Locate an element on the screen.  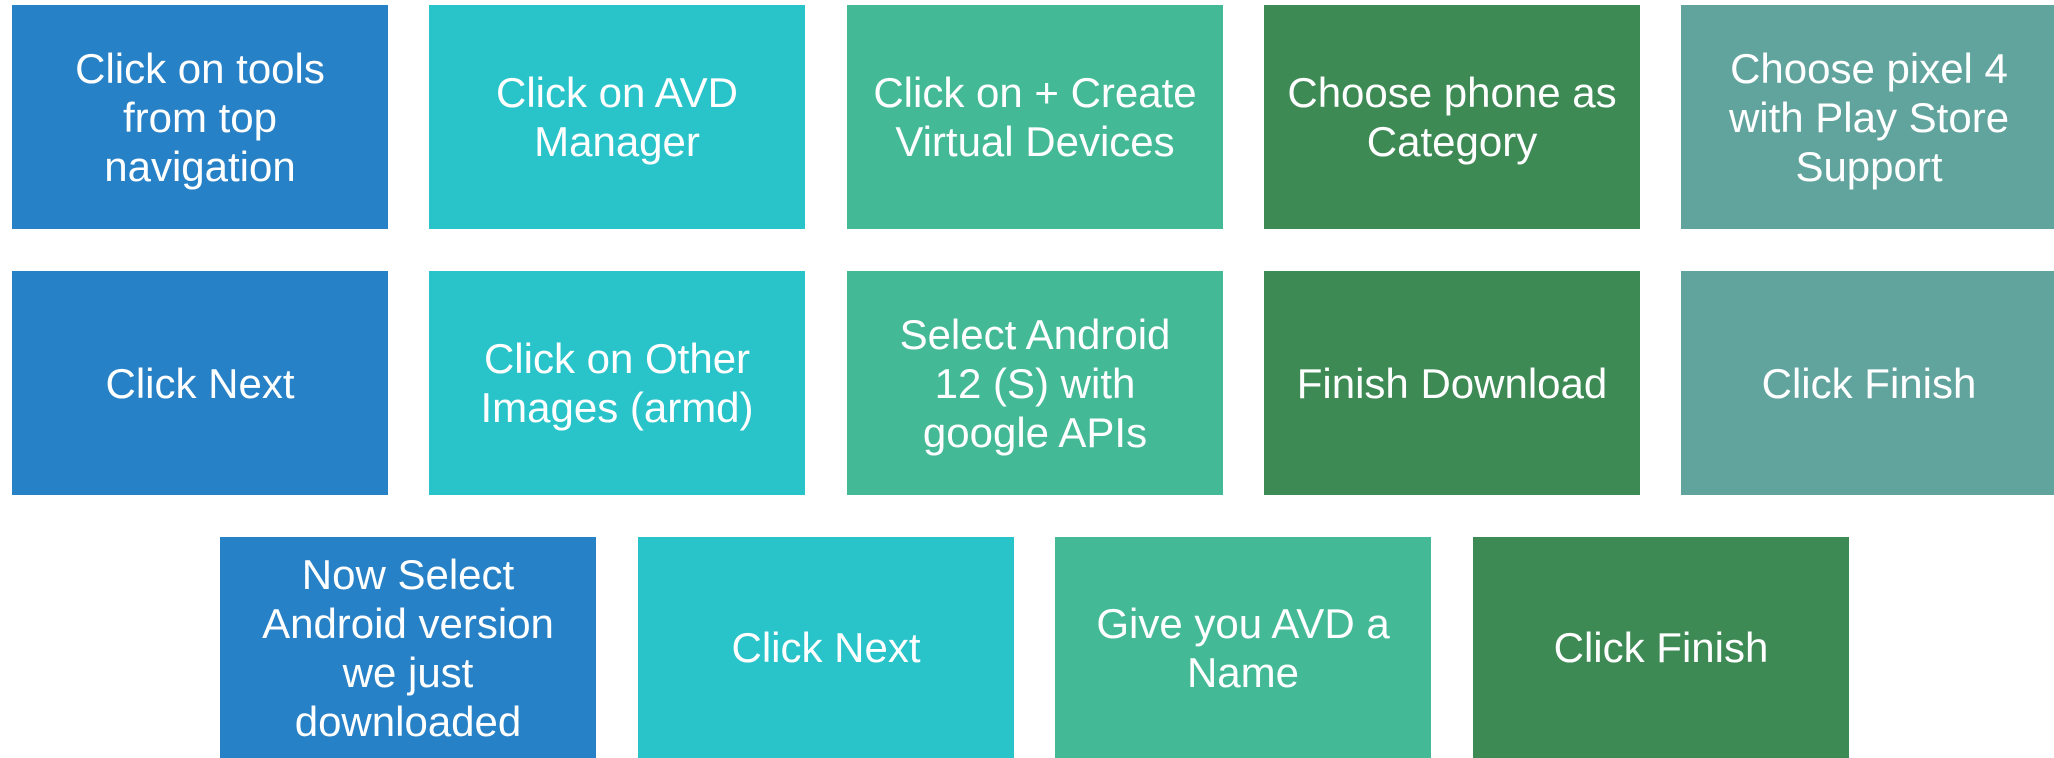
step-tile-12: Click Next is located at coordinates (826, 647).